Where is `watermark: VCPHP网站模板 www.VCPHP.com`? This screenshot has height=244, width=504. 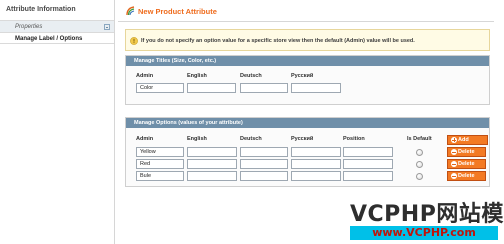
watermark: VCPHP网站模板 www.VCPHP.com is located at coordinates (427, 220).